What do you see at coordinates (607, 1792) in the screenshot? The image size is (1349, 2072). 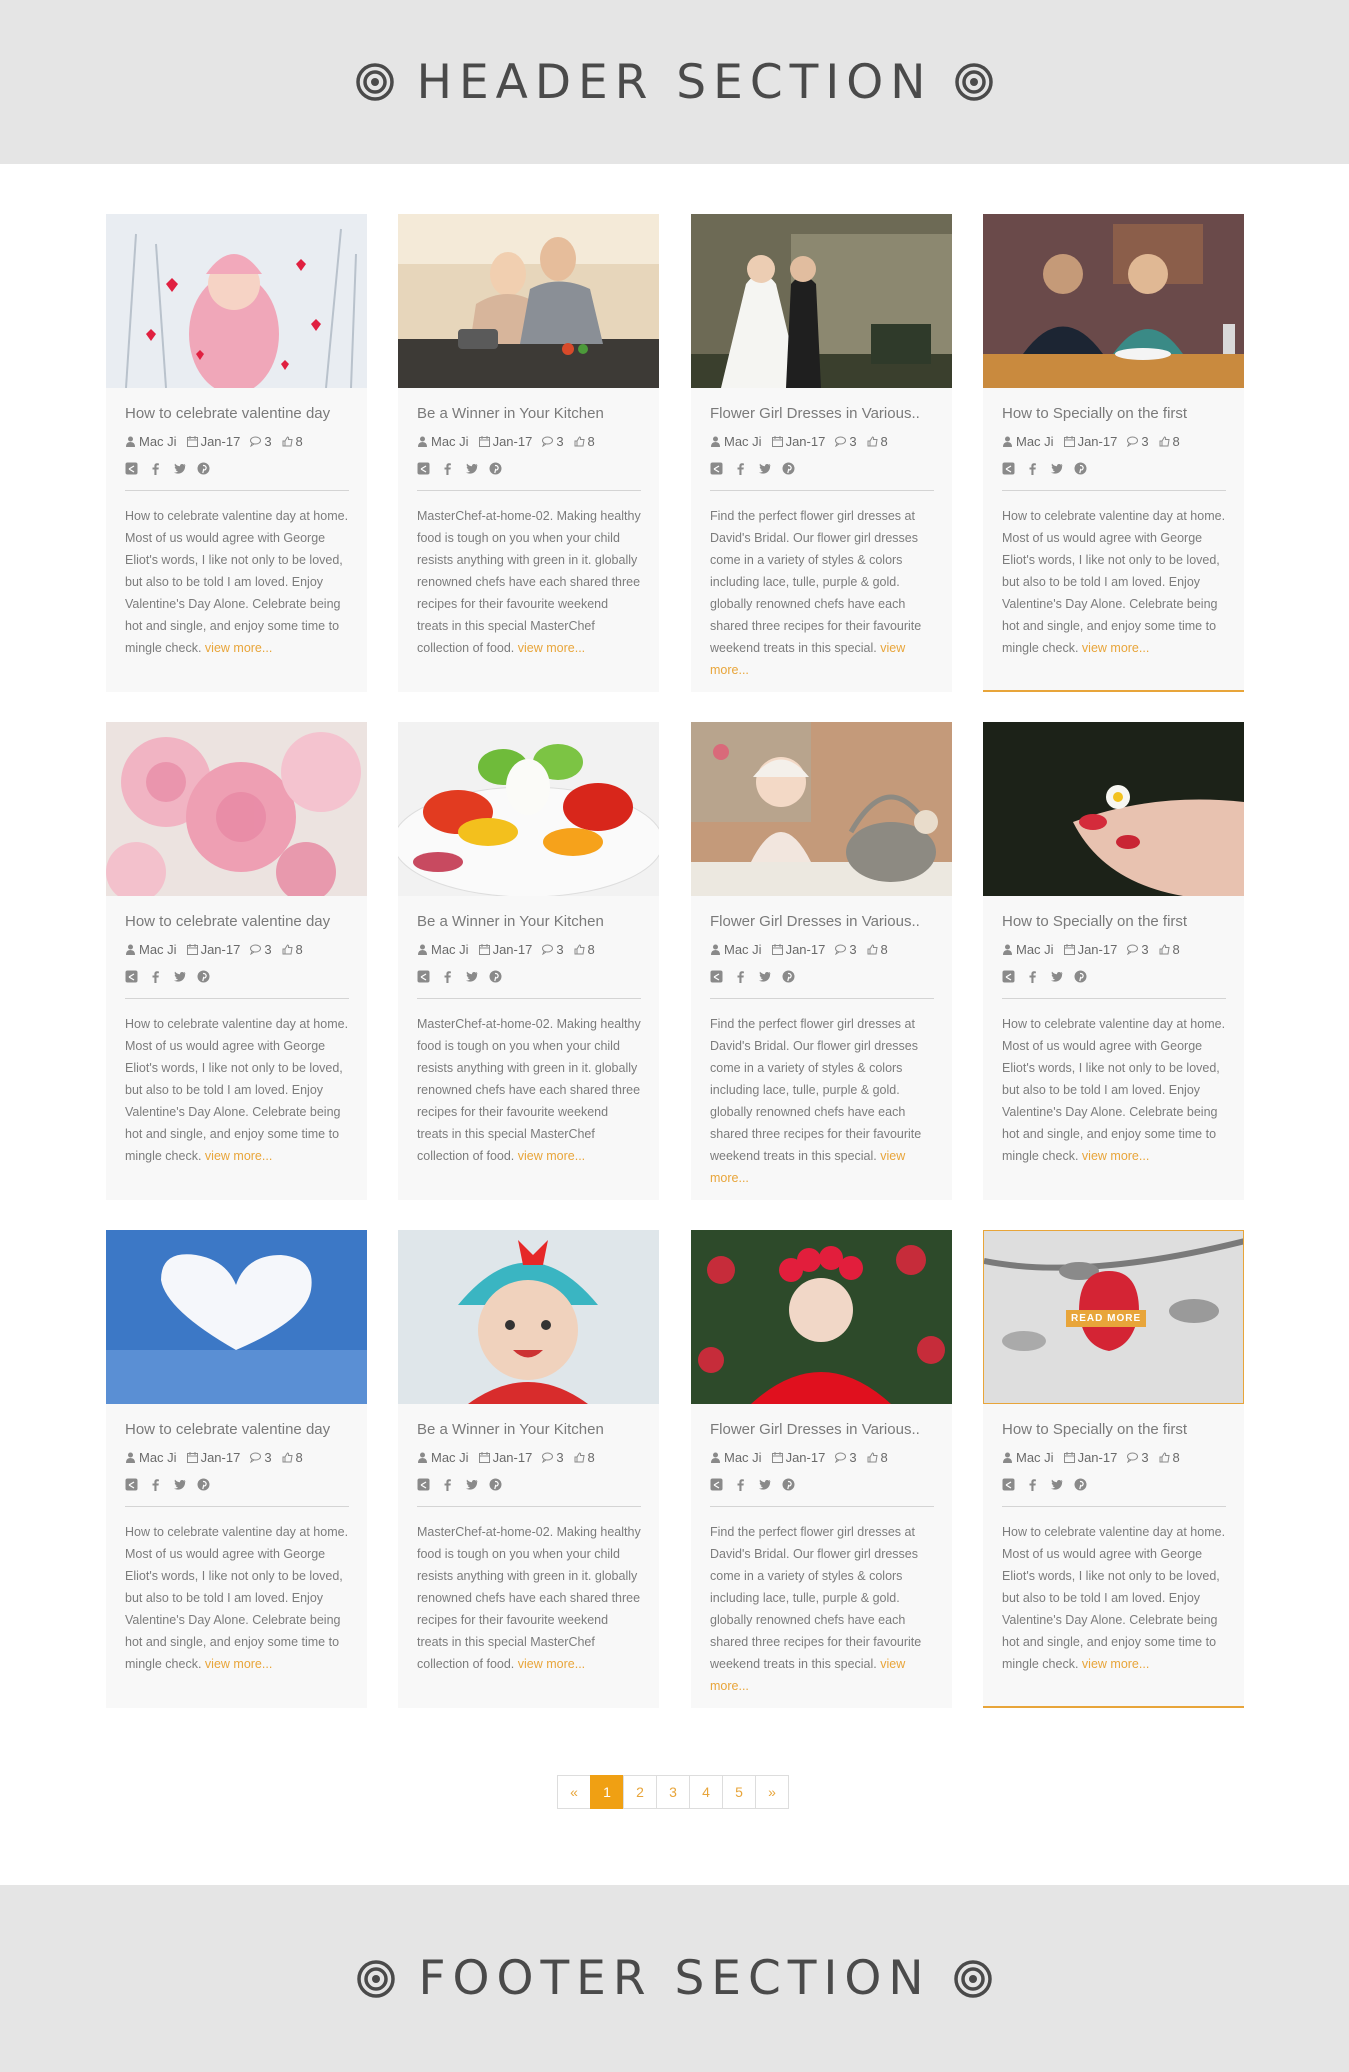 I see `page-1-button: 1` at bounding box center [607, 1792].